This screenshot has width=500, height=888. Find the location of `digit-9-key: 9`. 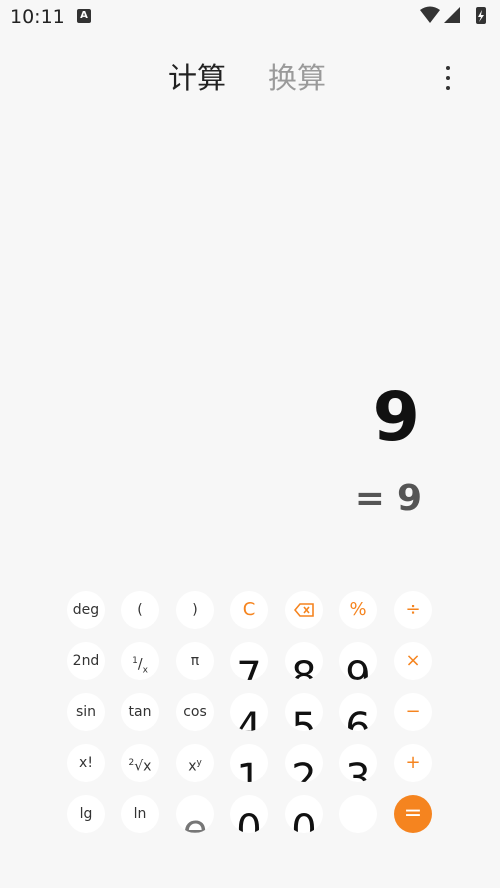

digit-9-key: 9 is located at coordinates (358, 661).